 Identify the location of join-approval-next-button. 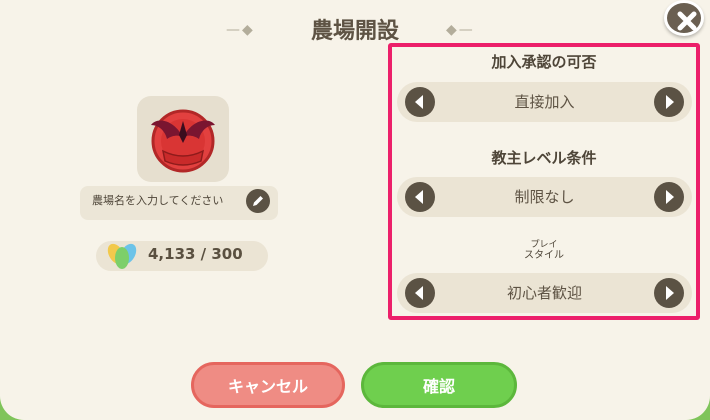
(669, 102).